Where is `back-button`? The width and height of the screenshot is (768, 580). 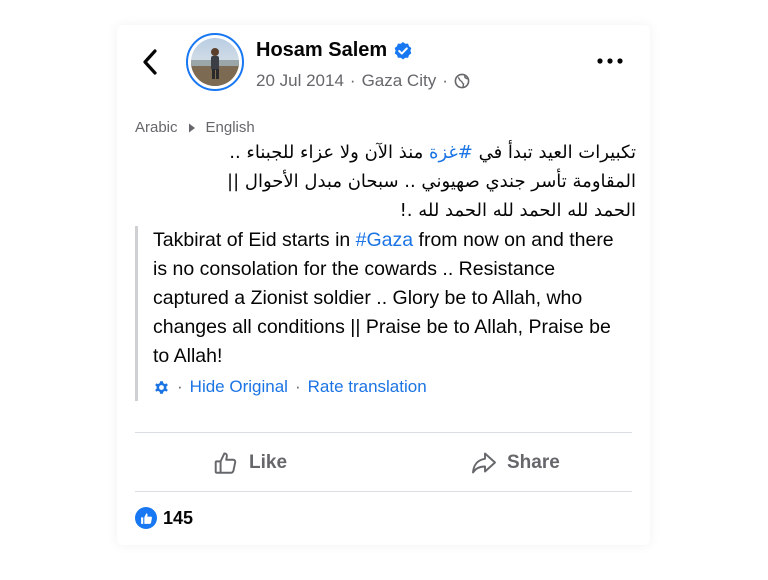
back-button is located at coordinates (150, 62).